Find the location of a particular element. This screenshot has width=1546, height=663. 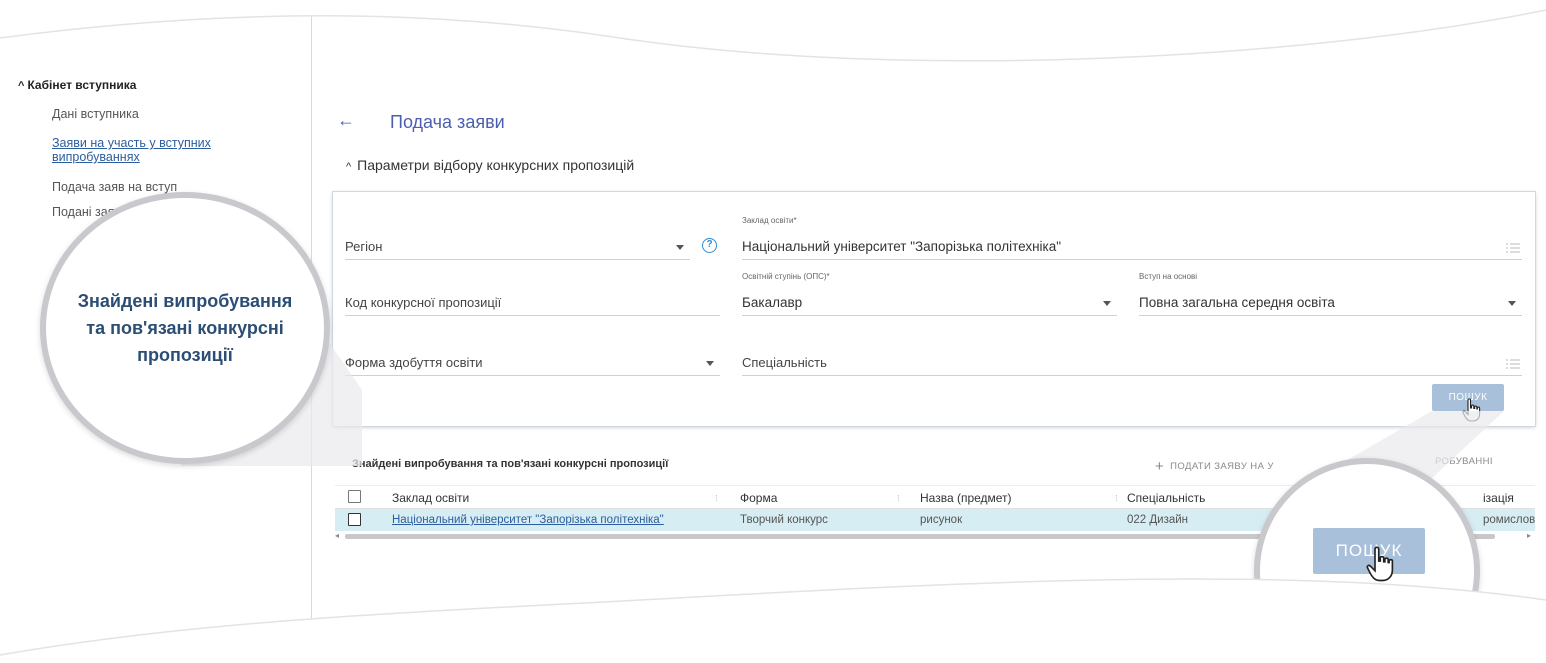

degree-select: Освітній ступінь (ОПС)* Бакалавр is located at coordinates (929, 294).